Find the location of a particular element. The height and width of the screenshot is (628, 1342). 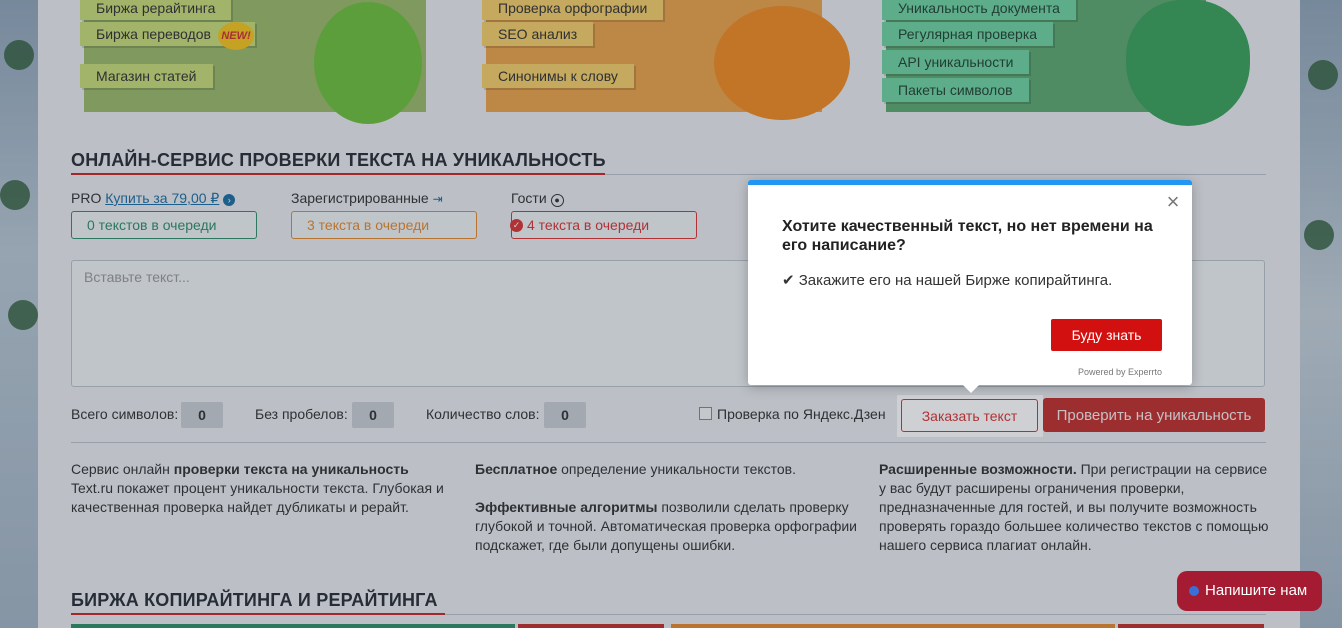

check-icon: ✓ is located at coordinates (516, 225).